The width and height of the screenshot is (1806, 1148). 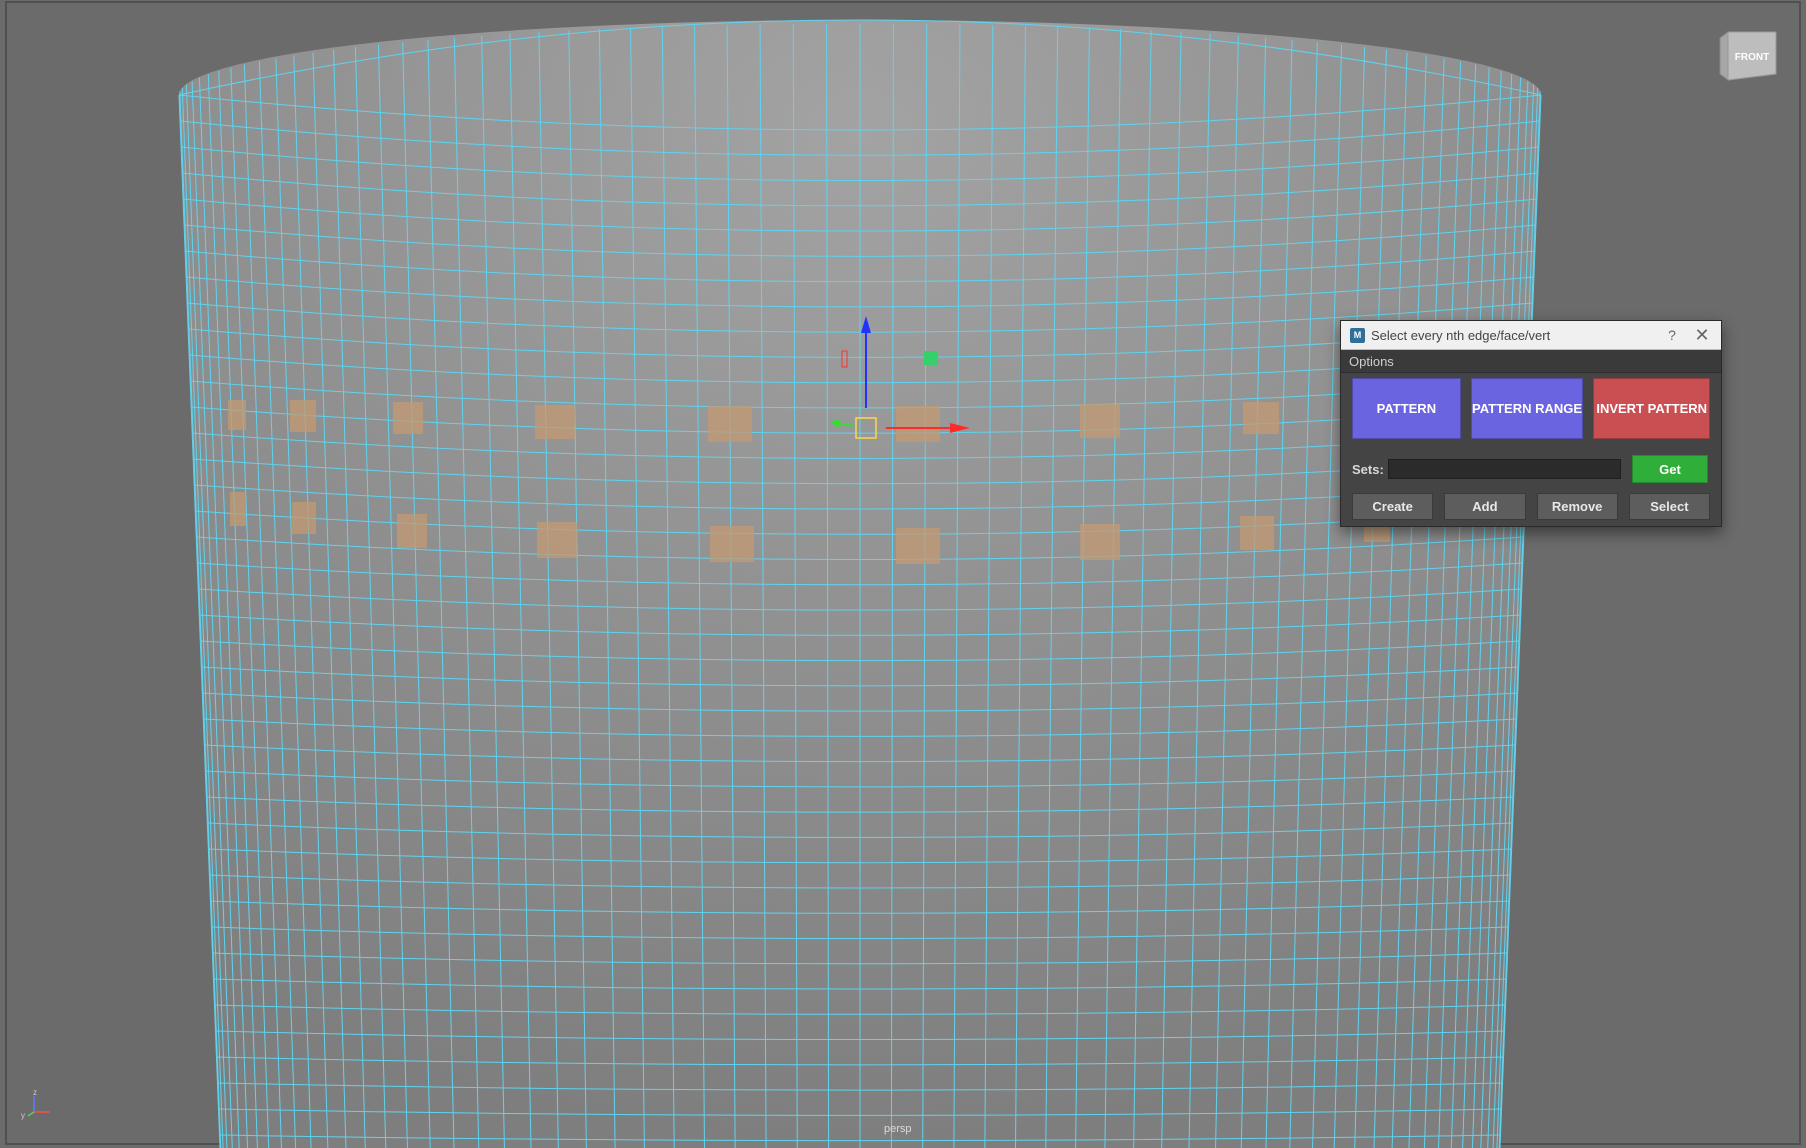 I want to click on view-cube: FRONT, so click(x=1747, y=56).